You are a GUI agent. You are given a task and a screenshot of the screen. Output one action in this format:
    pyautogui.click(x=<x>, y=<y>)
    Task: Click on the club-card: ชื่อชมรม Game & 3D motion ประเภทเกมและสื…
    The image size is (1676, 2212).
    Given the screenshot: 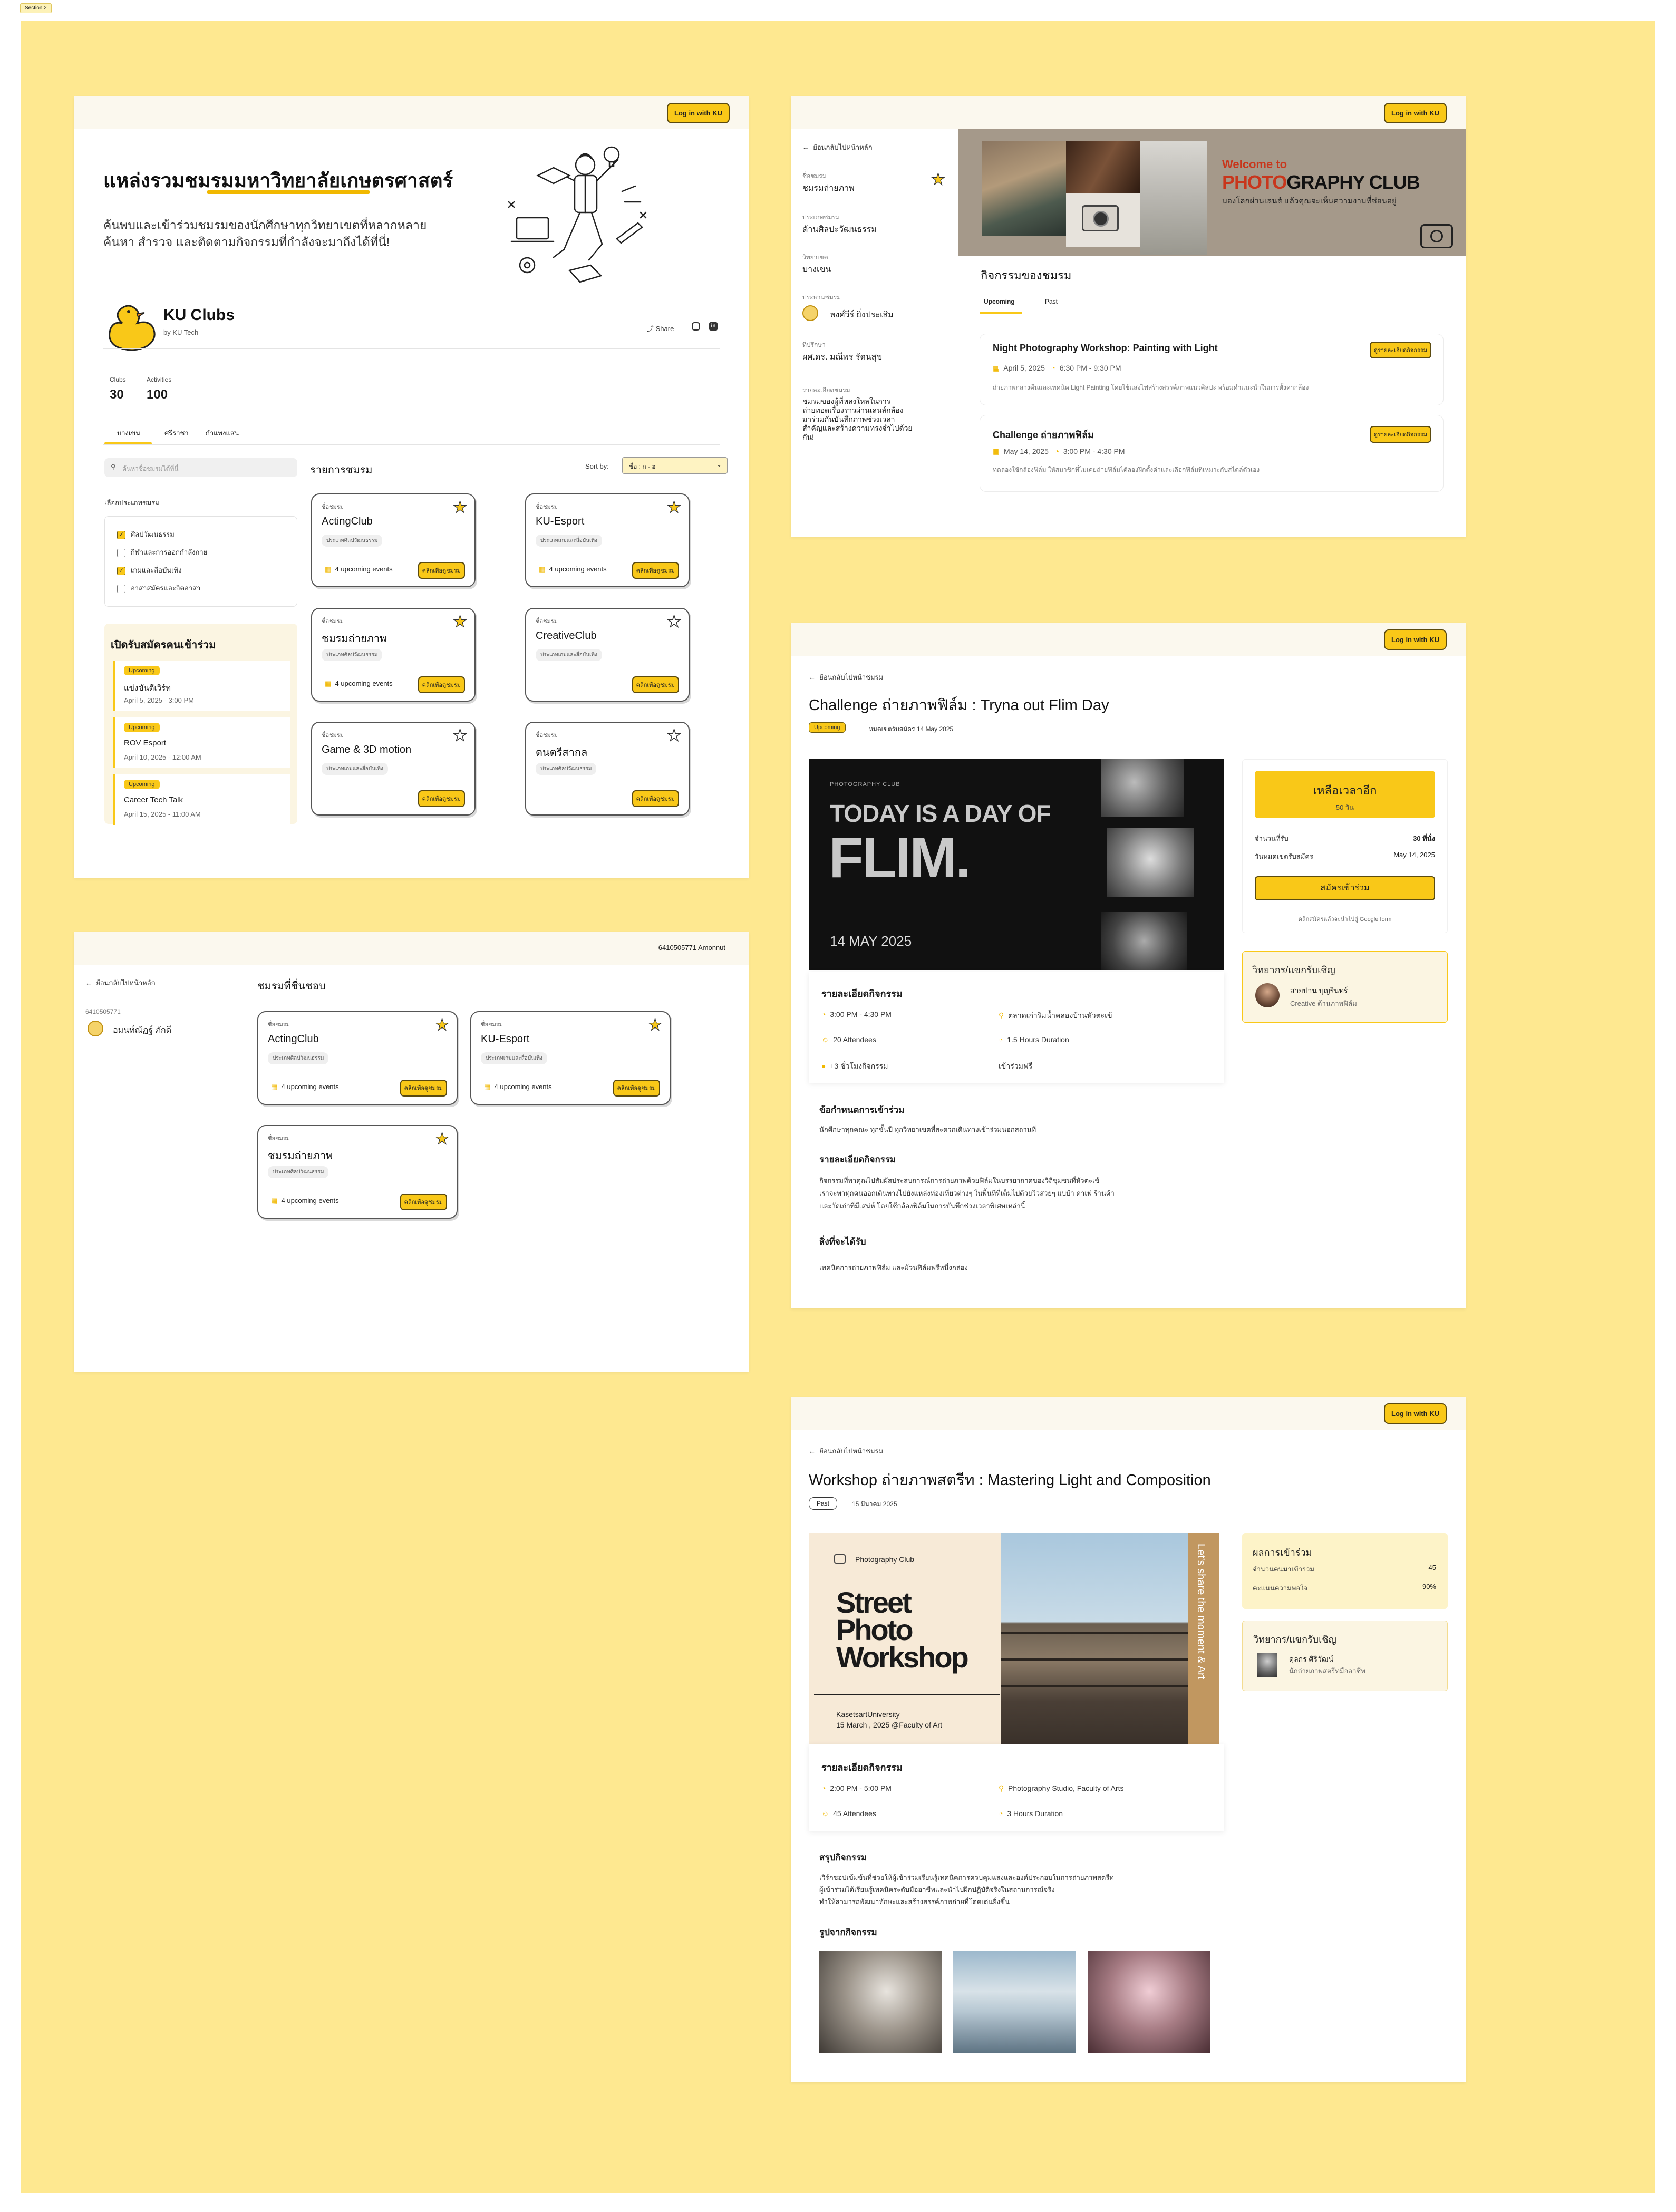 What is the action you would take?
    pyautogui.click(x=394, y=769)
    